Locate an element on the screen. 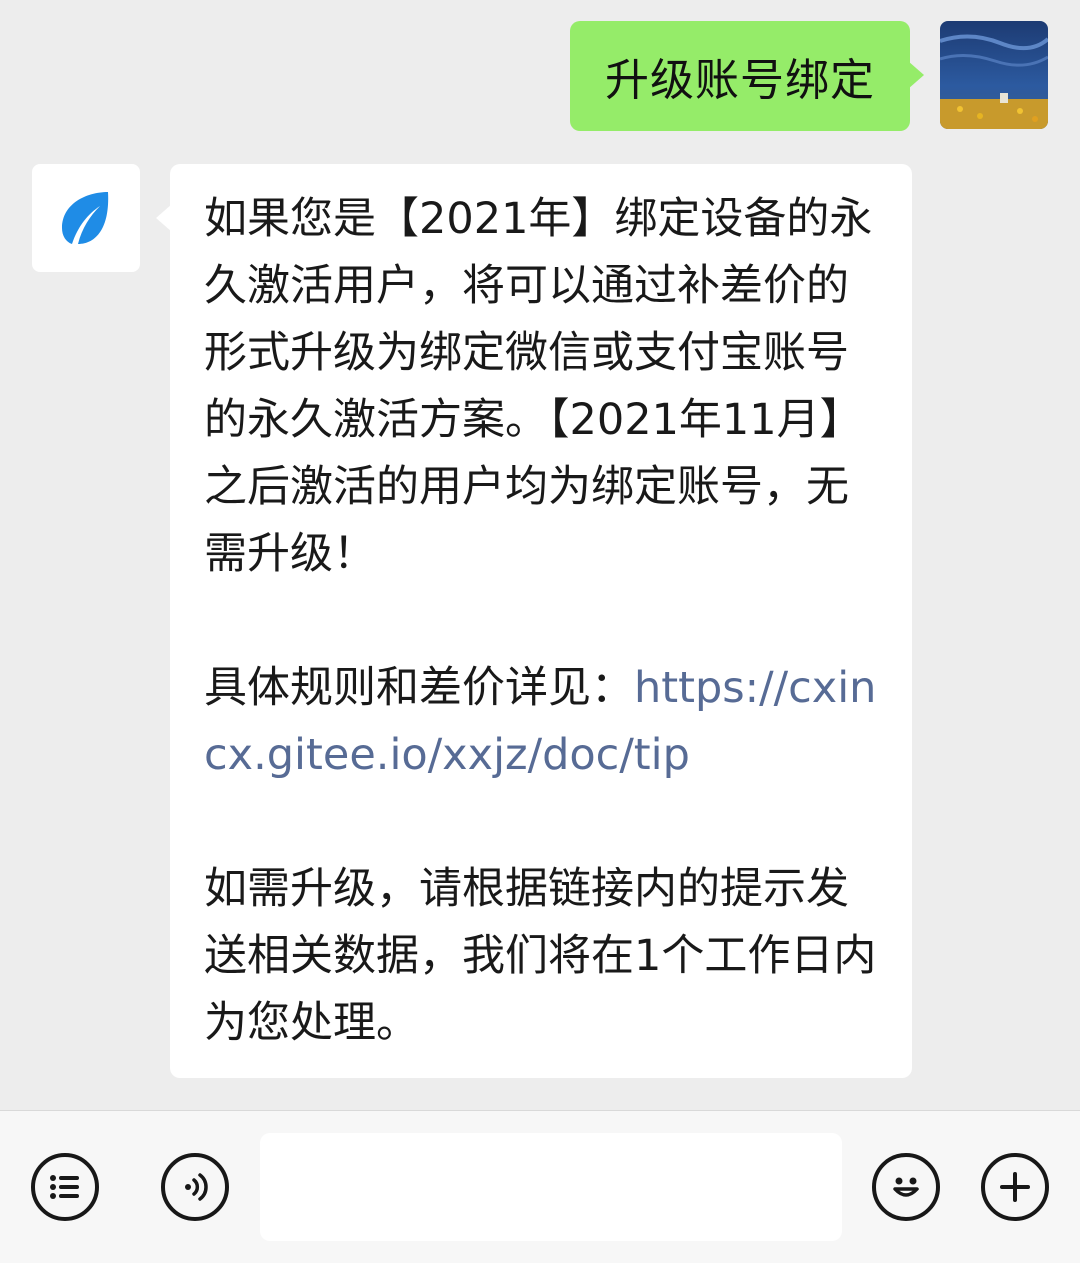  message-input is located at coordinates (551, 1187).